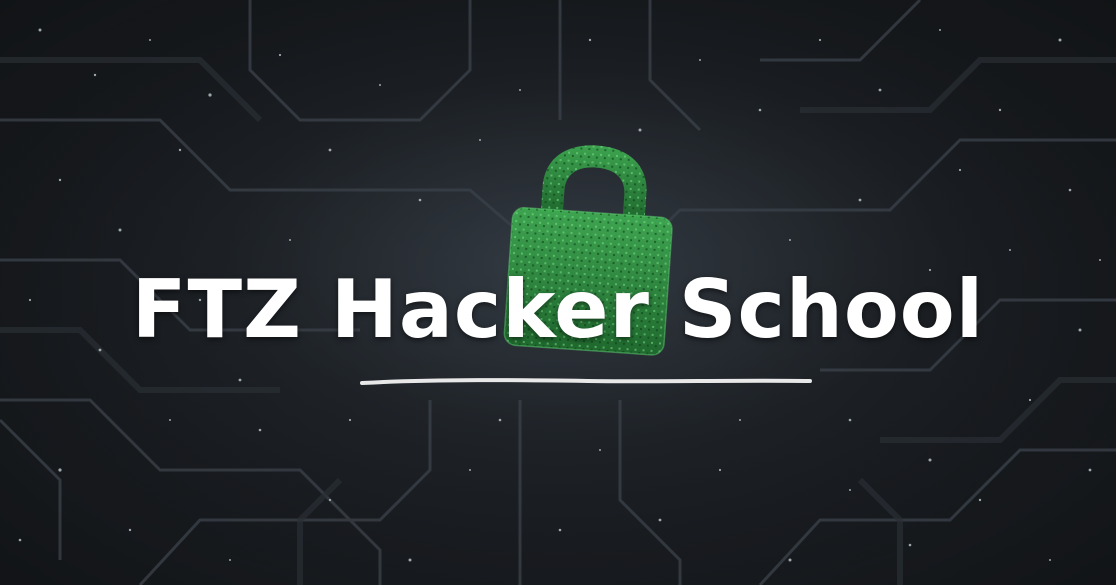 Image resolution: width=1116 pixels, height=585 pixels. Describe the element at coordinates (586, 381) in the screenshot. I see `title-underline` at that location.